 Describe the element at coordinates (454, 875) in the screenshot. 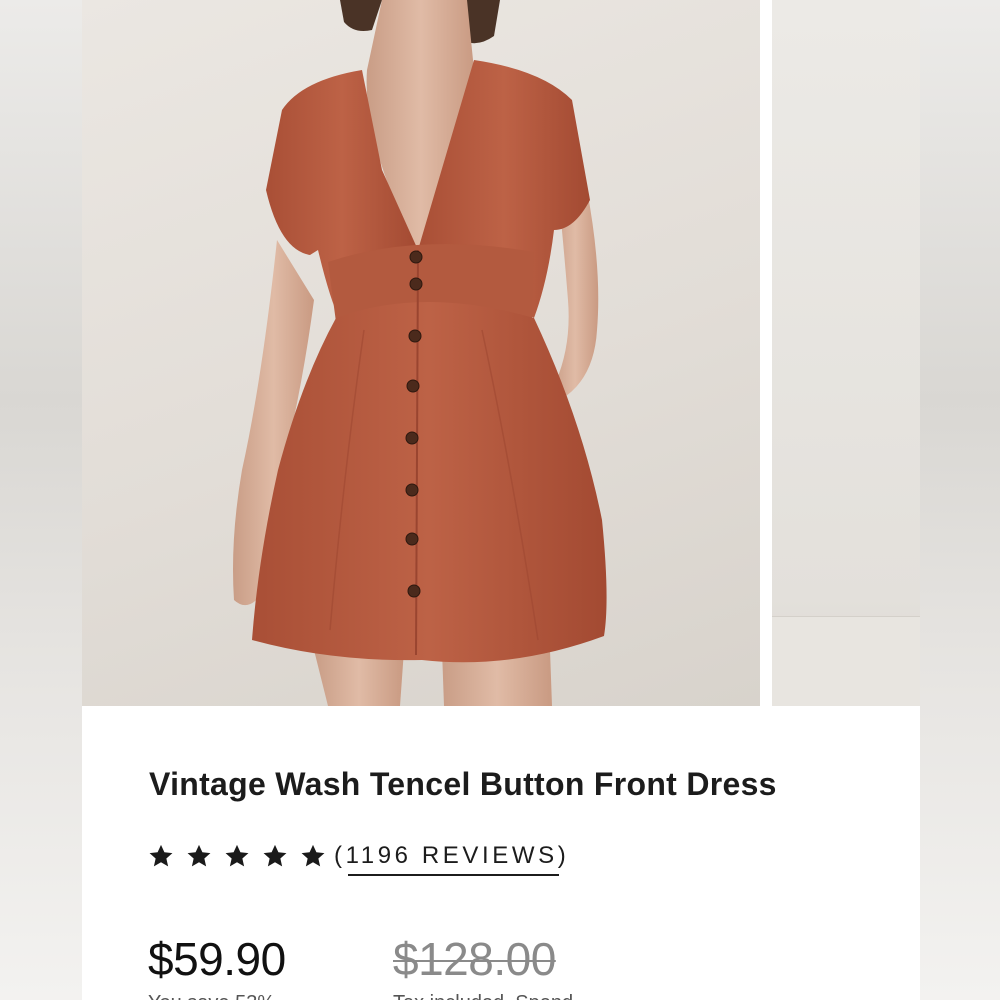

I see `reviews-underline` at that location.